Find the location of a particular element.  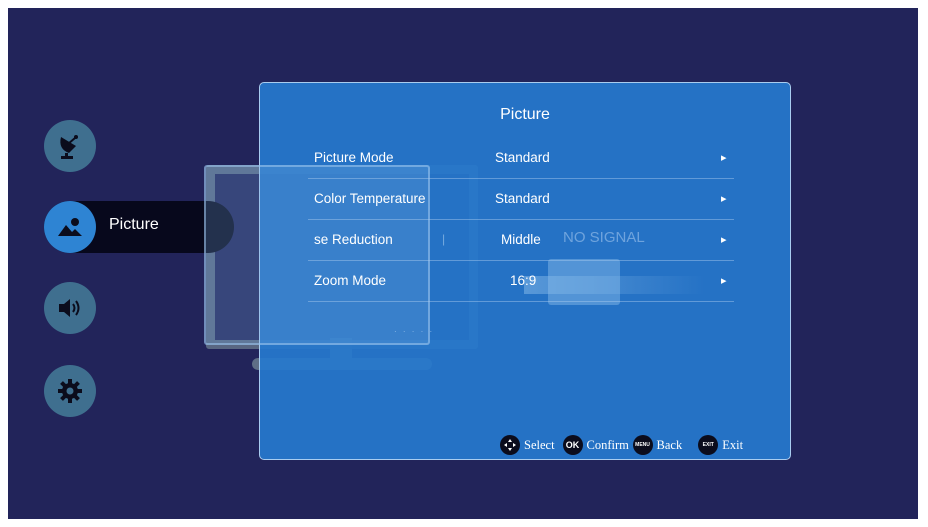

satellite-dish-icon is located at coordinates (70, 146).